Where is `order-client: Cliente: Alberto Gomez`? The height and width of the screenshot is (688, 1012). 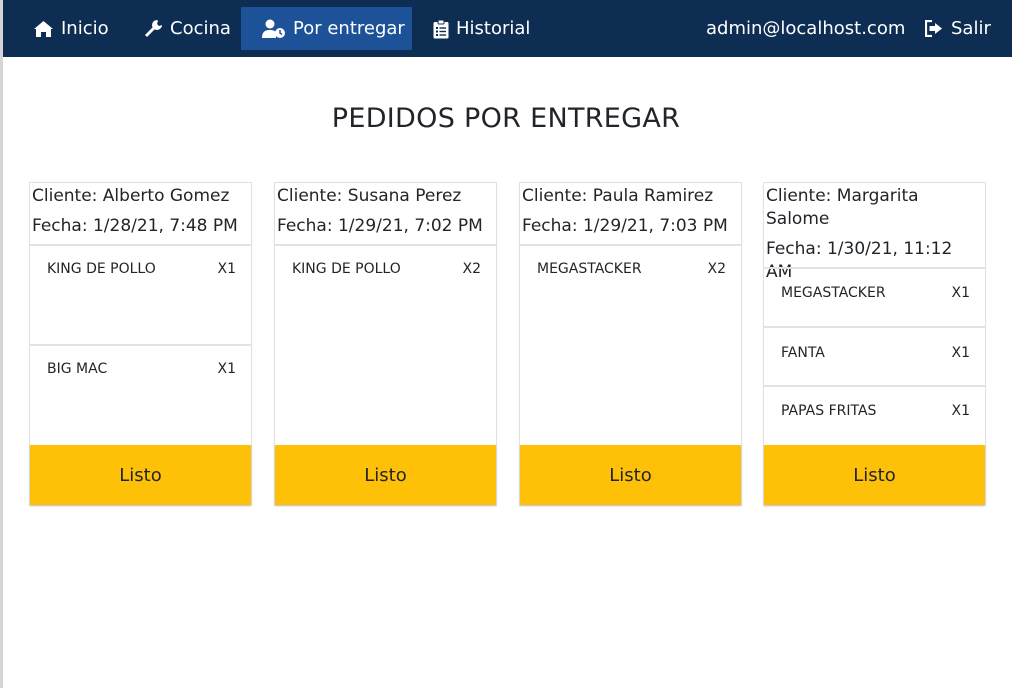 order-client: Cliente: Alberto Gomez is located at coordinates (131, 196).